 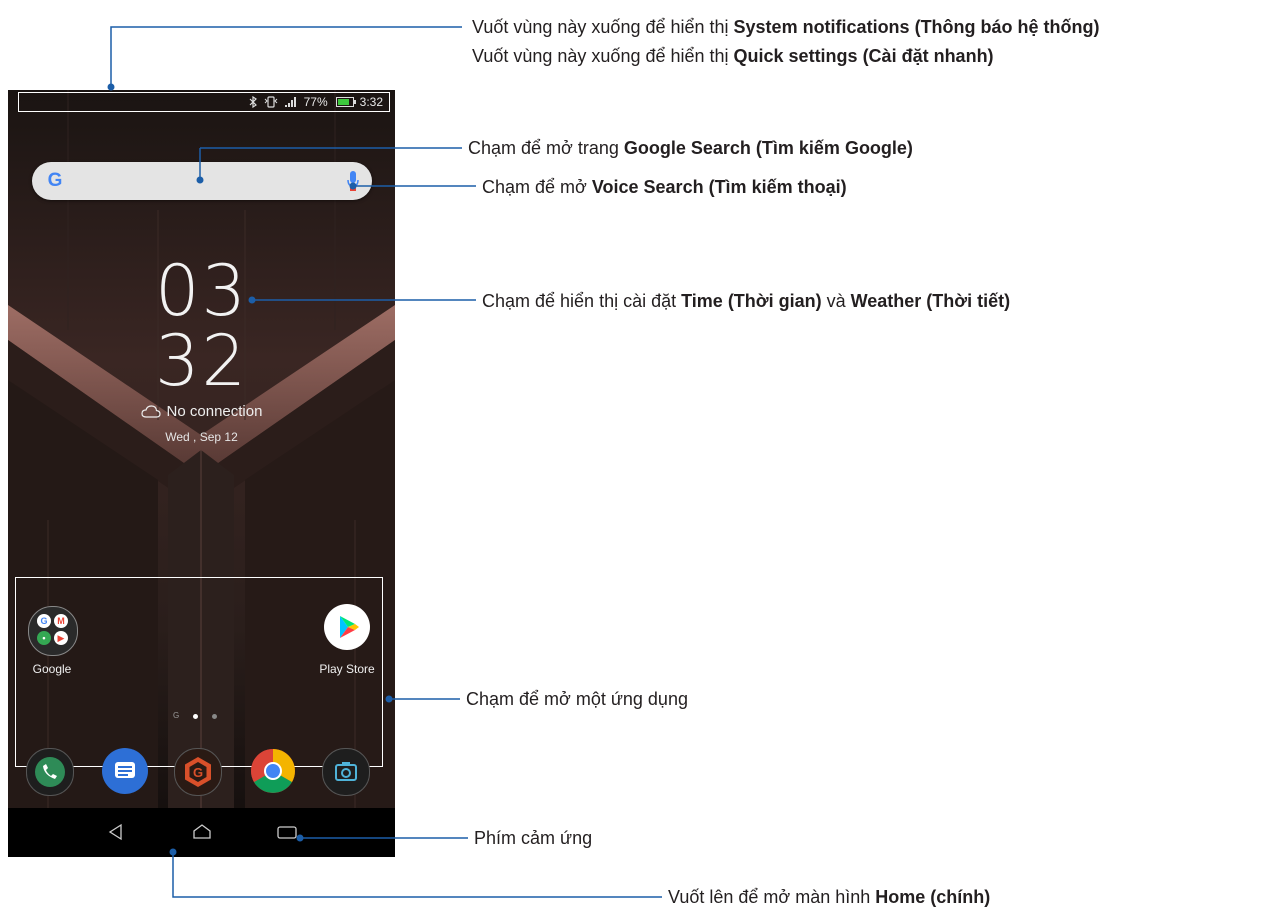 I want to click on callout-home: Vuốt lên để mở màn hình Home (chính), so click(x=829, y=897).